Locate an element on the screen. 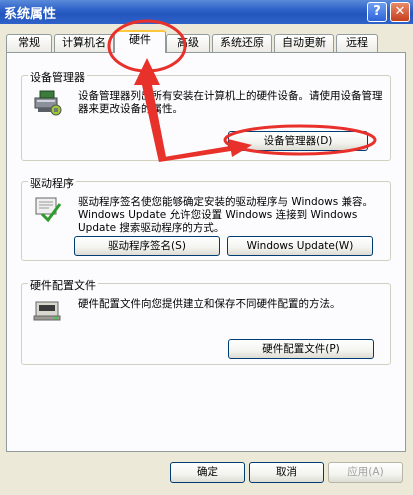  device-manager-button: 设备管理器(D) is located at coordinates (298, 141).